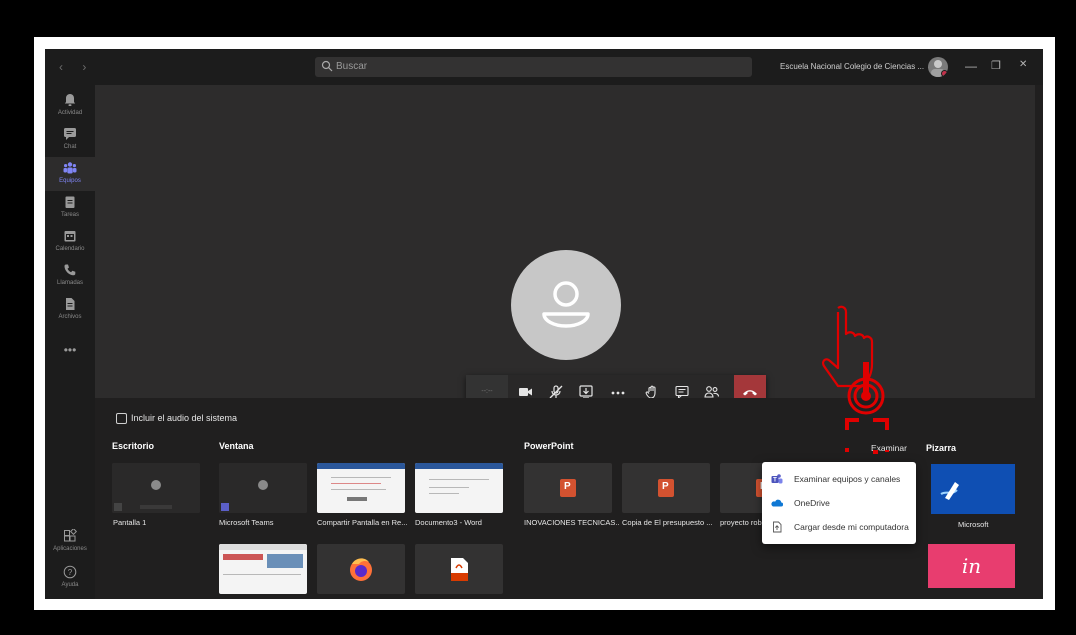  Describe the element at coordinates (971, 66) in the screenshot. I see `minimize-button: —` at that location.